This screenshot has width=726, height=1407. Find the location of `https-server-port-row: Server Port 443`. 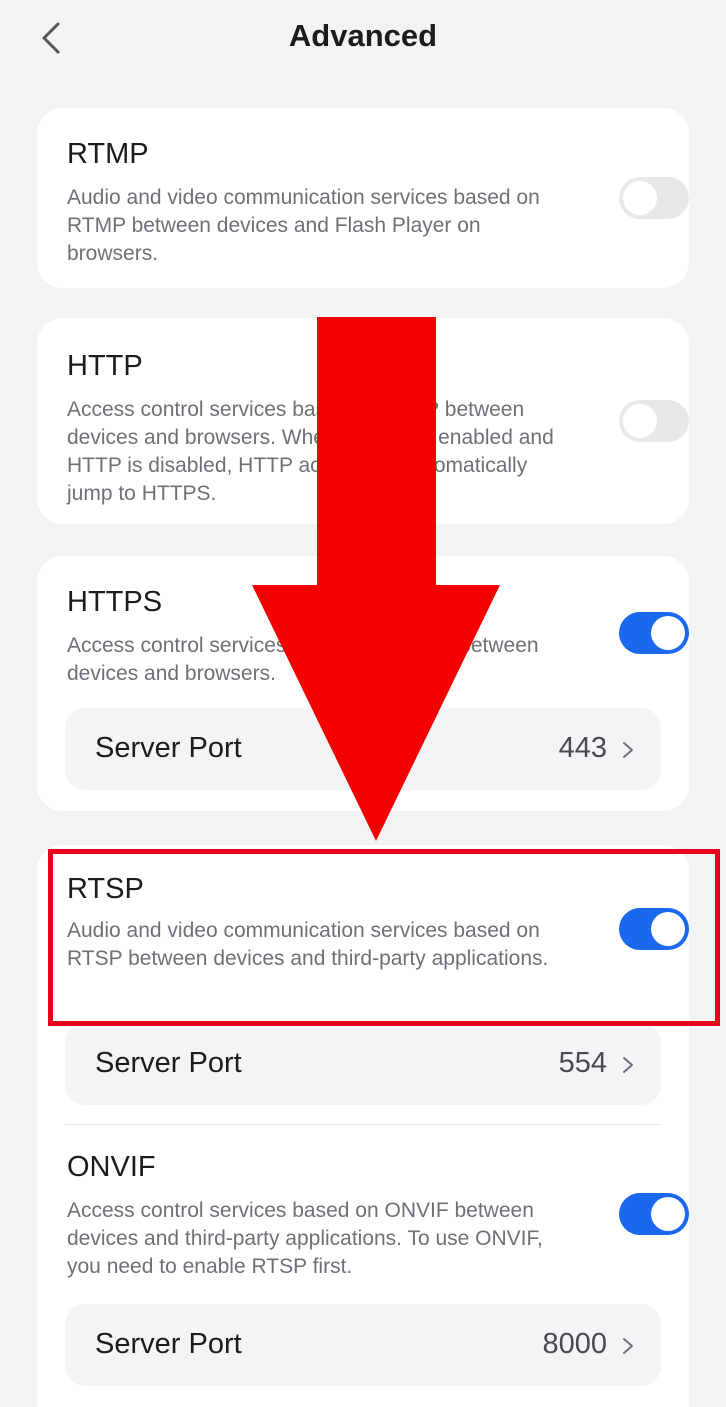

https-server-port-row: Server Port 443 is located at coordinates (363, 749).